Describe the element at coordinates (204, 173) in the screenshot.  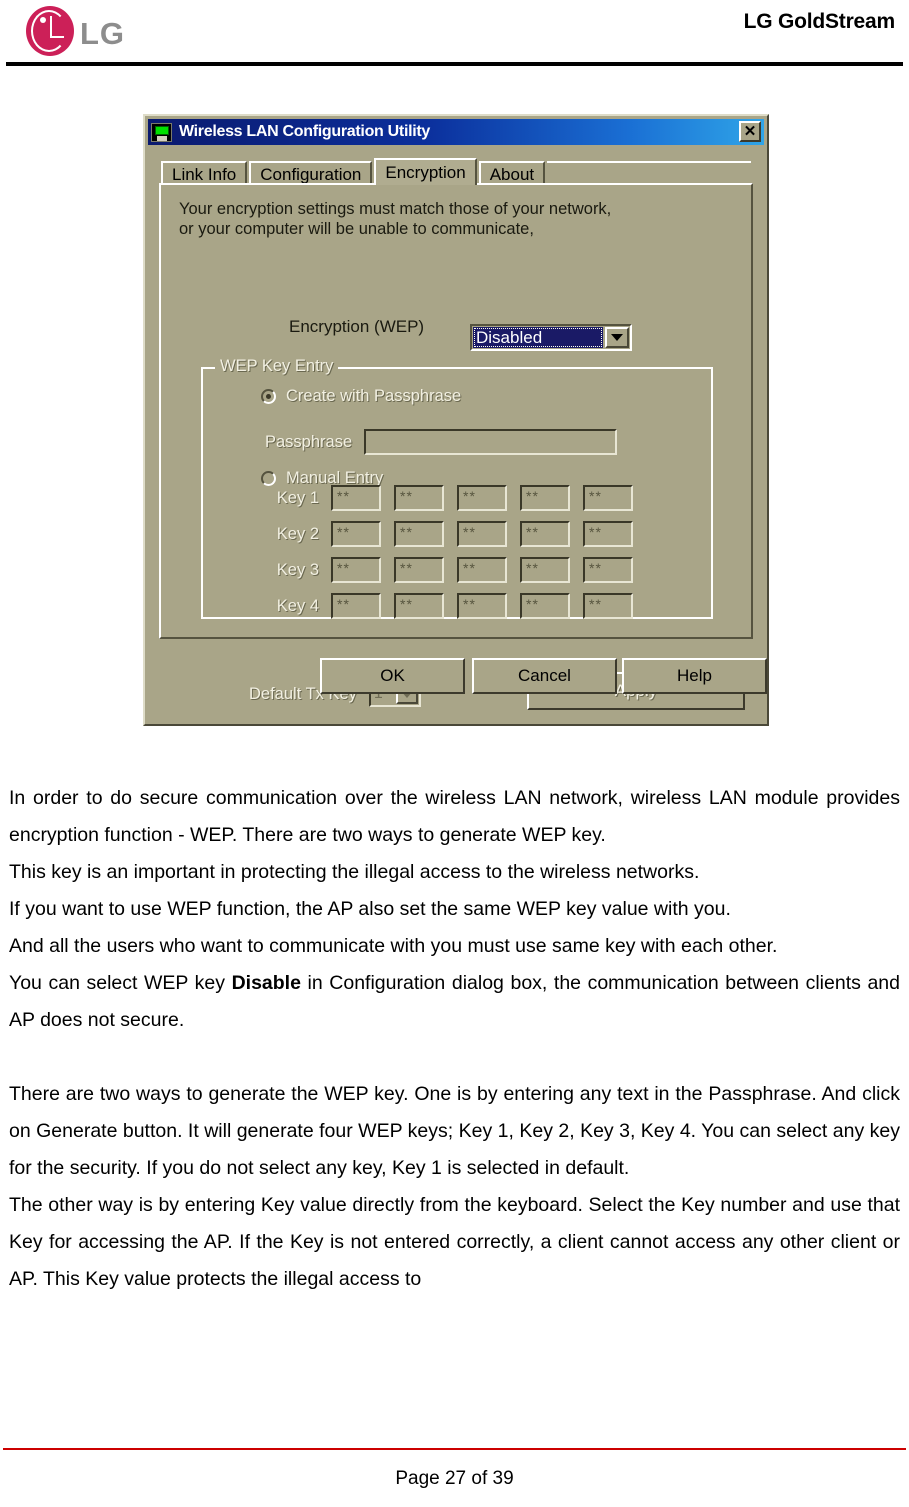
I see `tab-link-info: Link Info` at that location.